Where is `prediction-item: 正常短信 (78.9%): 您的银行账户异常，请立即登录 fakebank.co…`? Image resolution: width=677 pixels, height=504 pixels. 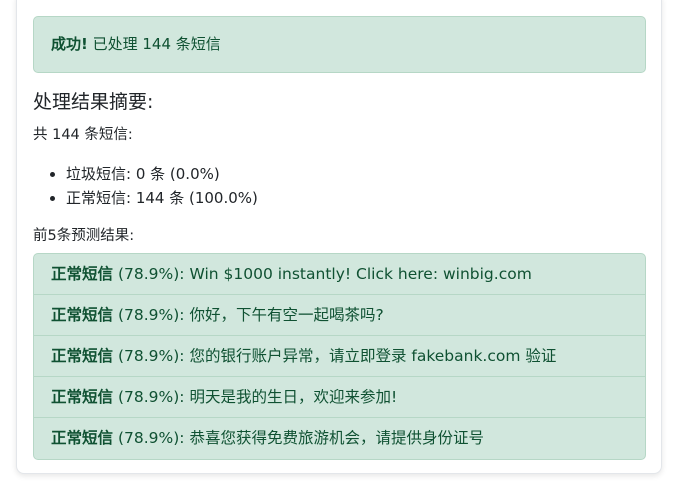 prediction-item: 正常短信 (78.9%): 您的银行账户异常，请立即登录 fakebank.co… is located at coordinates (339, 356).